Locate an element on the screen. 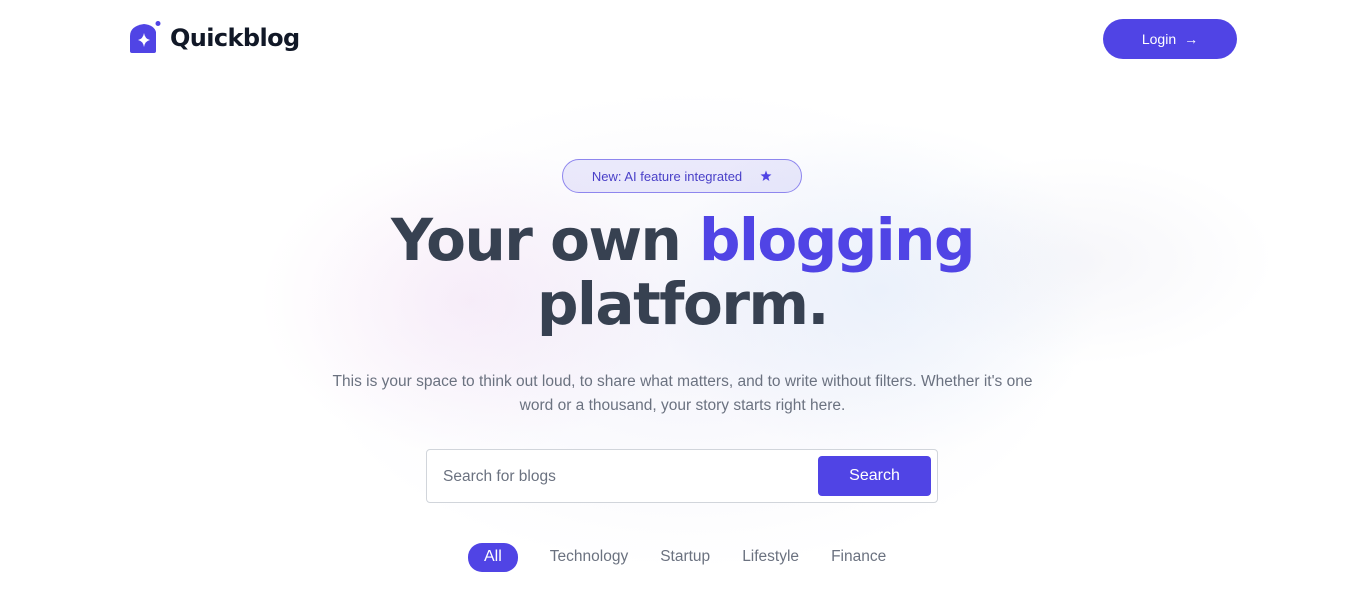  search-form: Search is located at coordinates (682, 476).